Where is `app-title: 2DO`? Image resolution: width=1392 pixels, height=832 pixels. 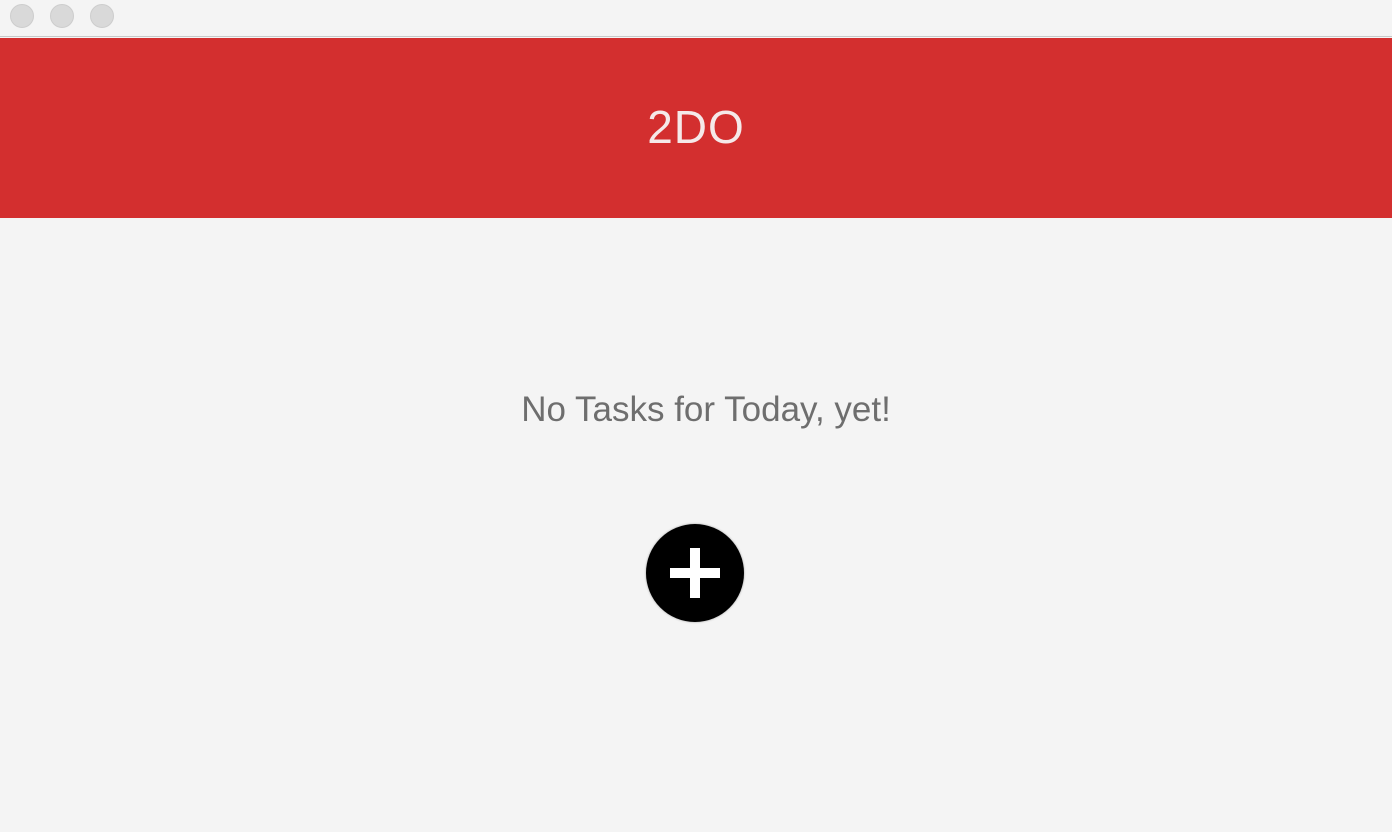 app-title: 2DO is located at coordinates (696, 127).